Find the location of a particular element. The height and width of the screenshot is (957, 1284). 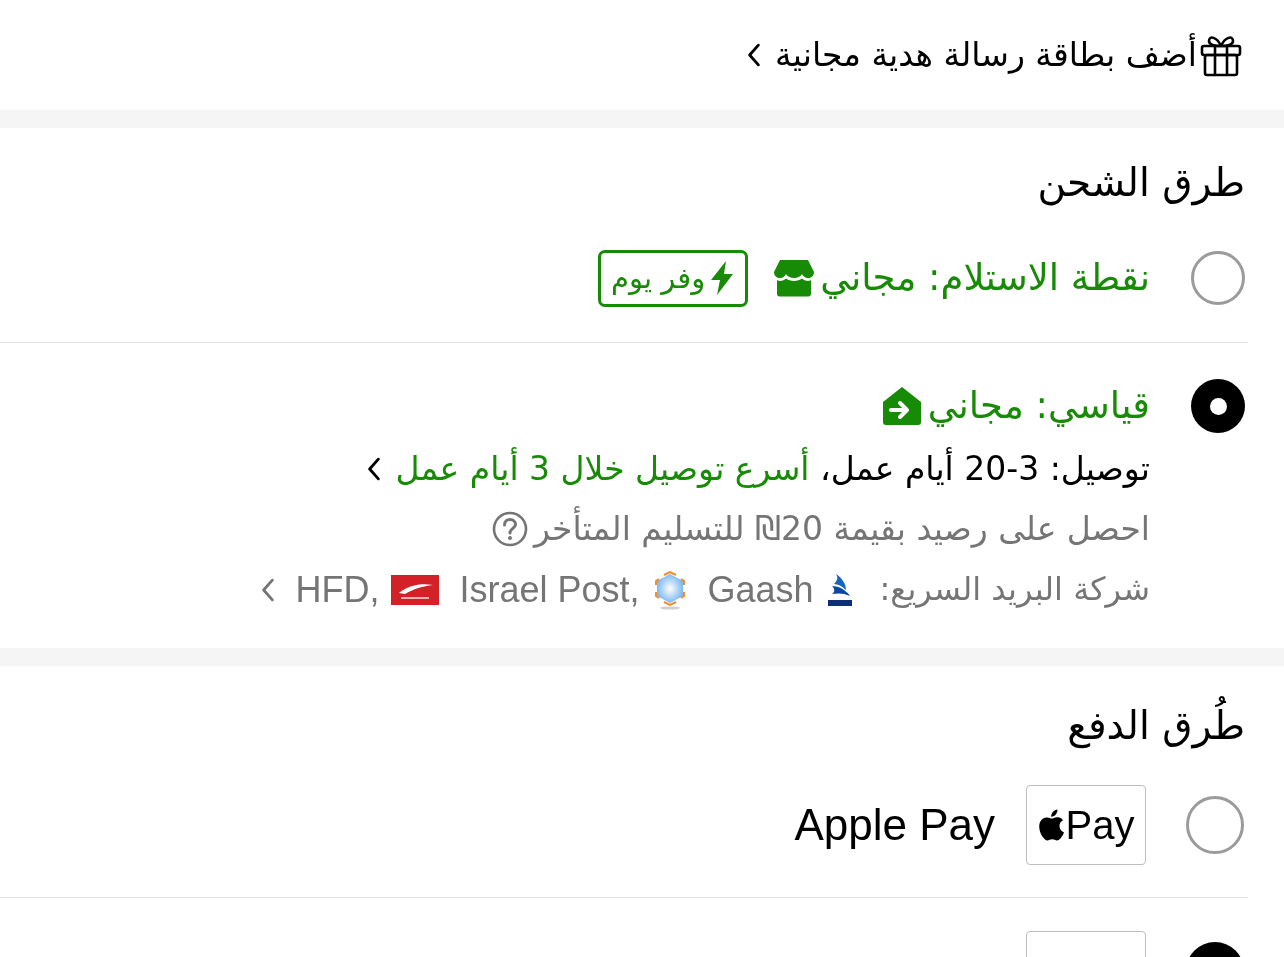

post-logo-icon is located at coordinates (415, 589).